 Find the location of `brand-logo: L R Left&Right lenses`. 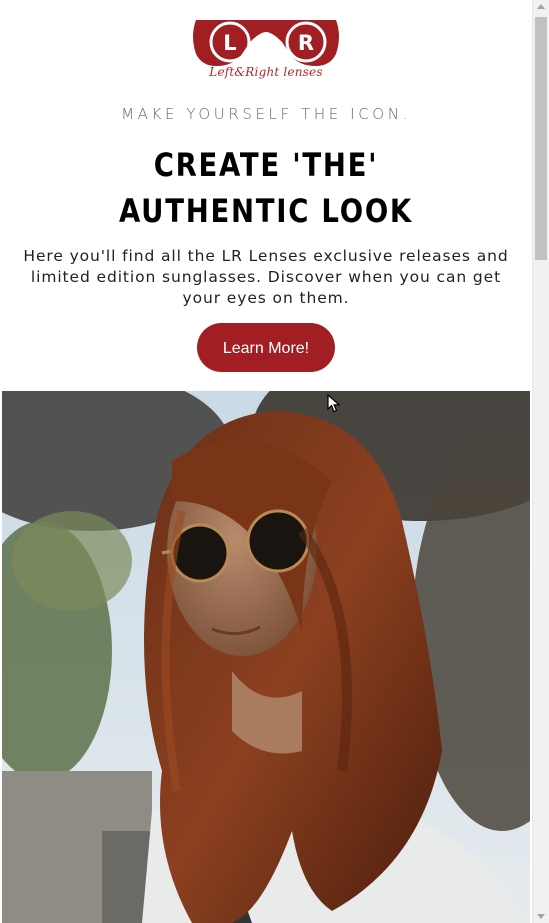

brand-logo: L R Left&Right lenses is located at coordinates (266, 52).